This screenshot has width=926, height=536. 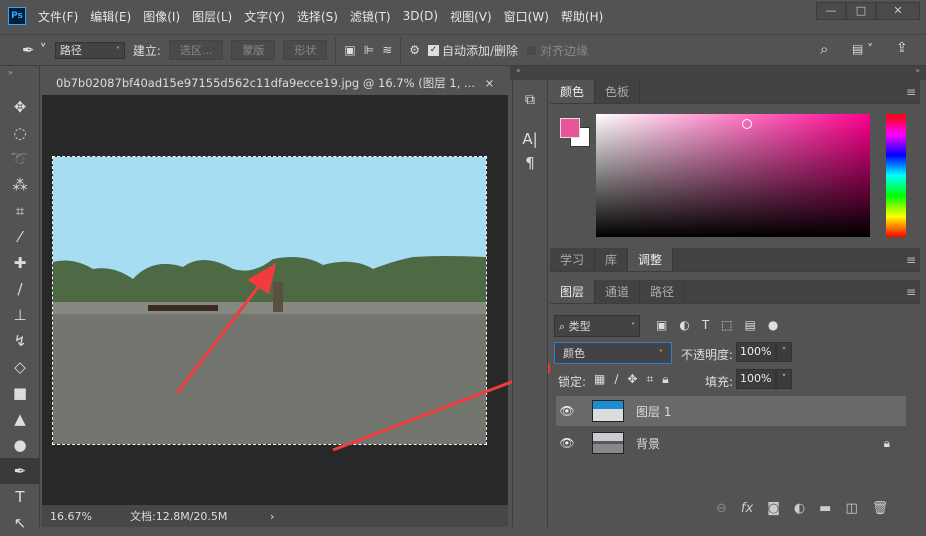 I want to click on layer-lock-icon: 🔒︎, so click(x=886, y=442).